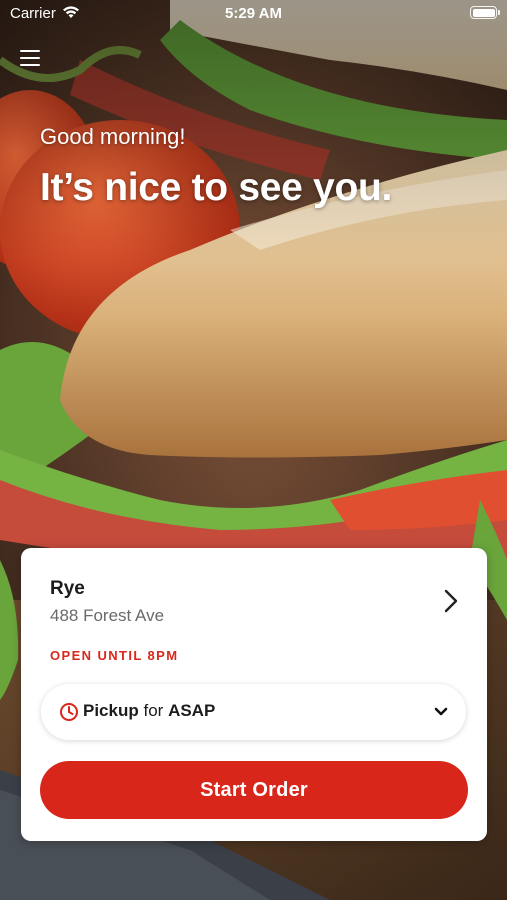 The image size is (507, 900). Describe the element at coordinates (113, 136) in the screenshot. I see `greeting-text: Good morning!` at that location.